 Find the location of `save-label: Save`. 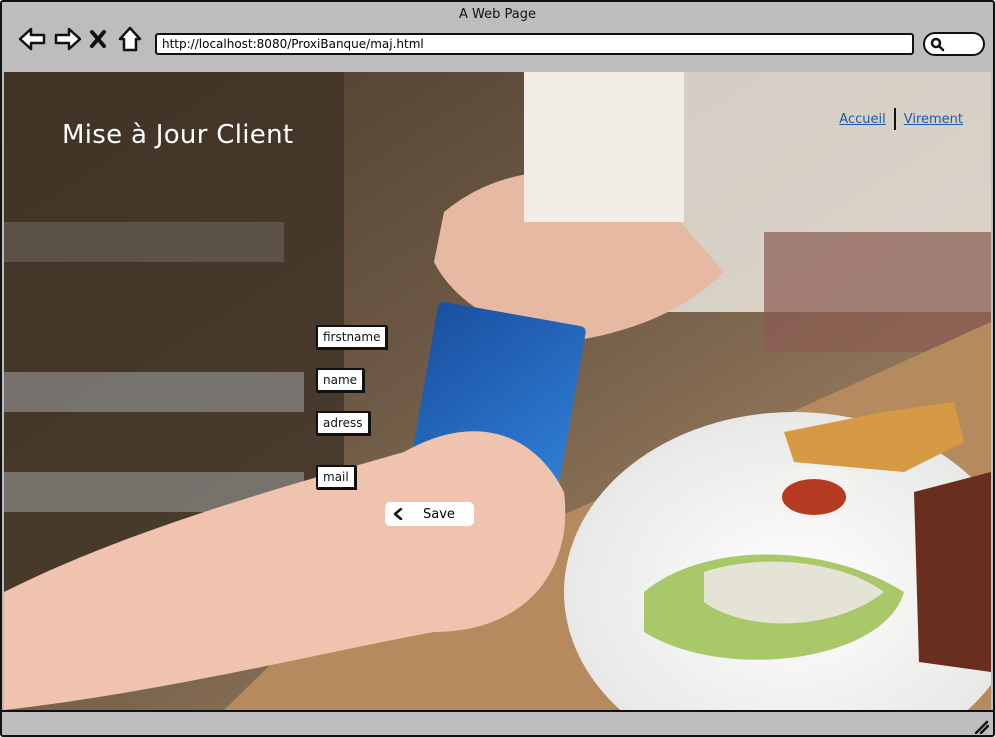

save-label: Save is located at coordinates (439, 514).